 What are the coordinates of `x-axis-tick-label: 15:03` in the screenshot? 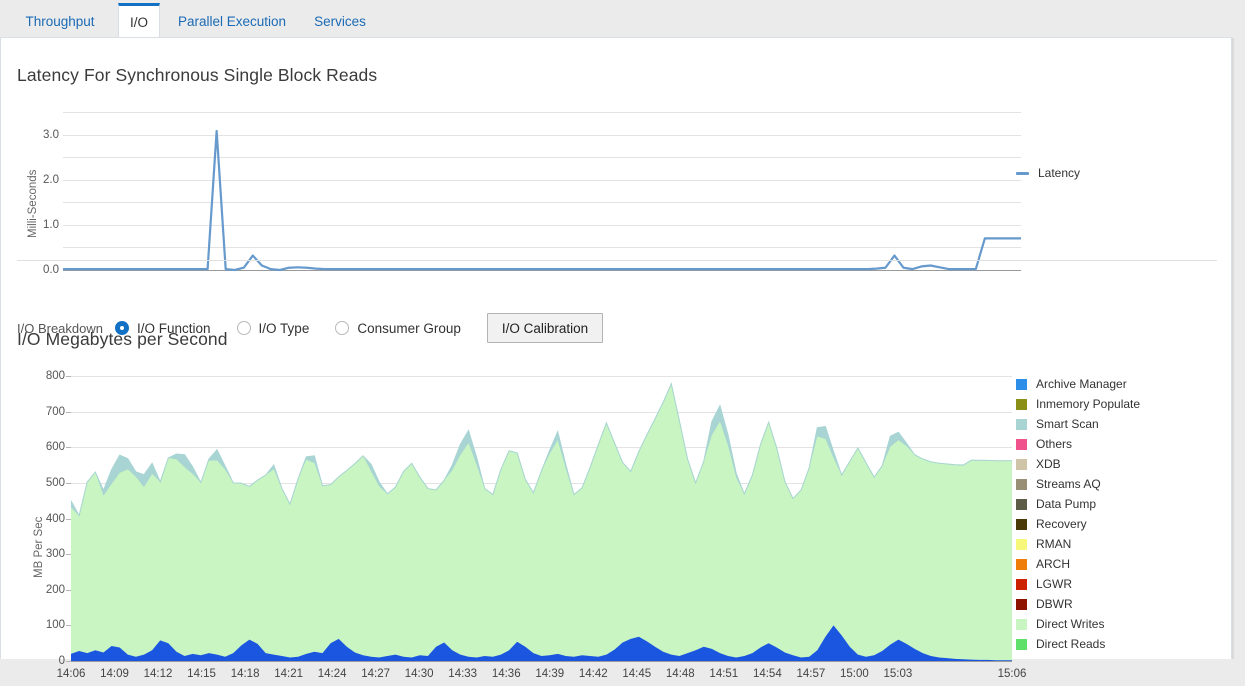 It's located at (898, 674).